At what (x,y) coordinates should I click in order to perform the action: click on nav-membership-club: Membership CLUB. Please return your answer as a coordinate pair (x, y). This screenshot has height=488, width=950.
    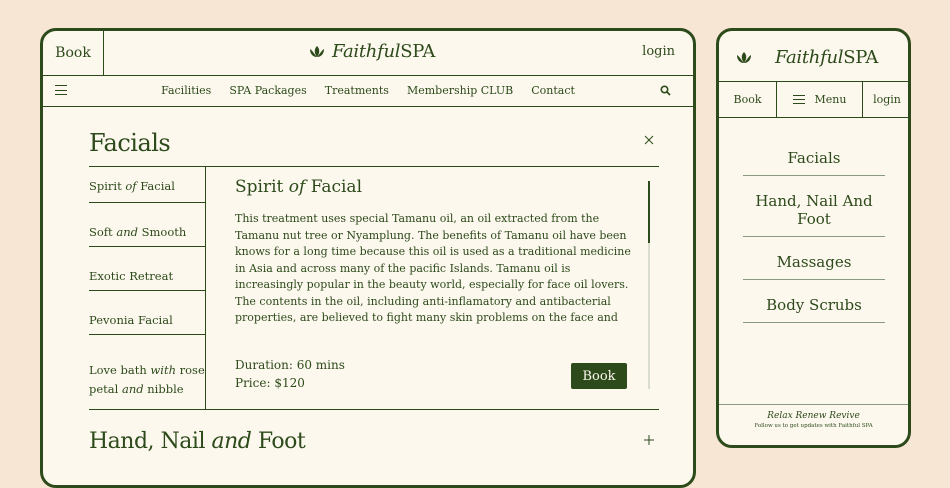
    Looking at the image, I should click on (460, 90).